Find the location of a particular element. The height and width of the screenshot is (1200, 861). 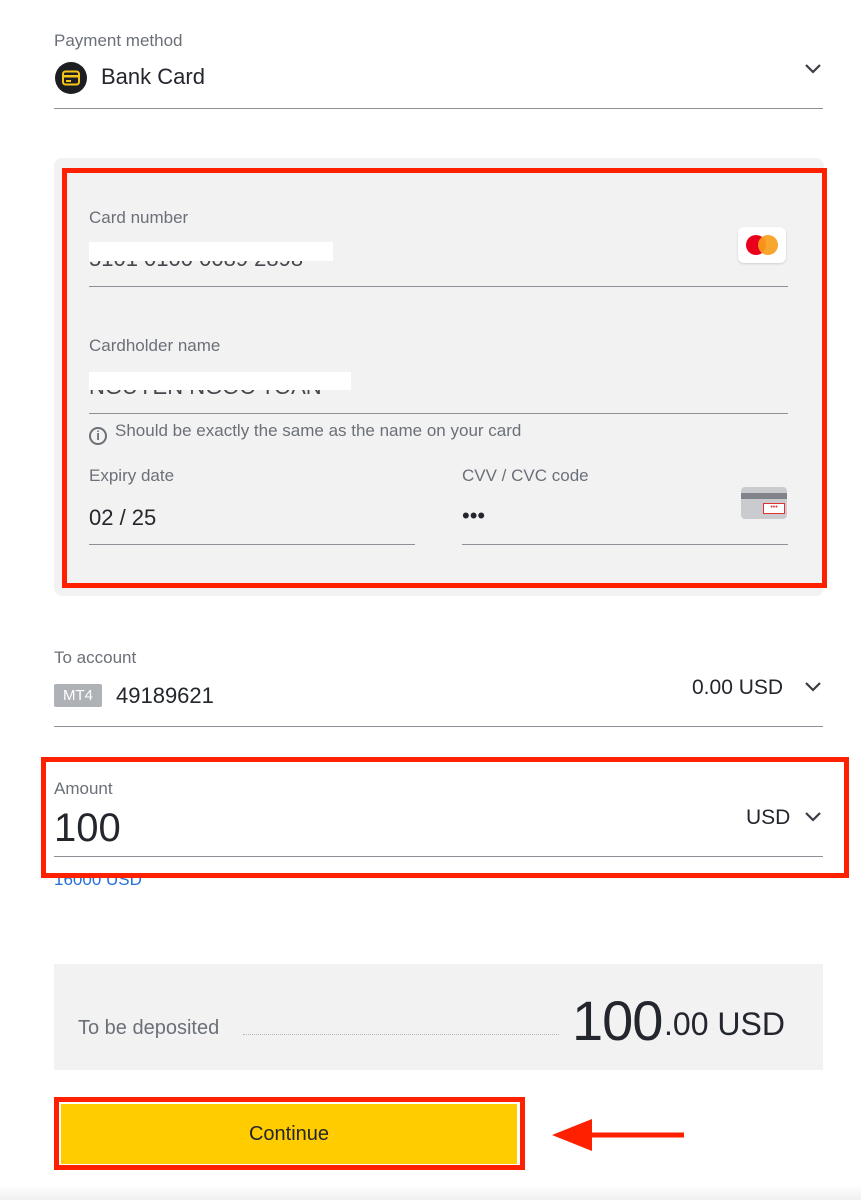

amount-highlight-frame is located at coordinates (445, 817).